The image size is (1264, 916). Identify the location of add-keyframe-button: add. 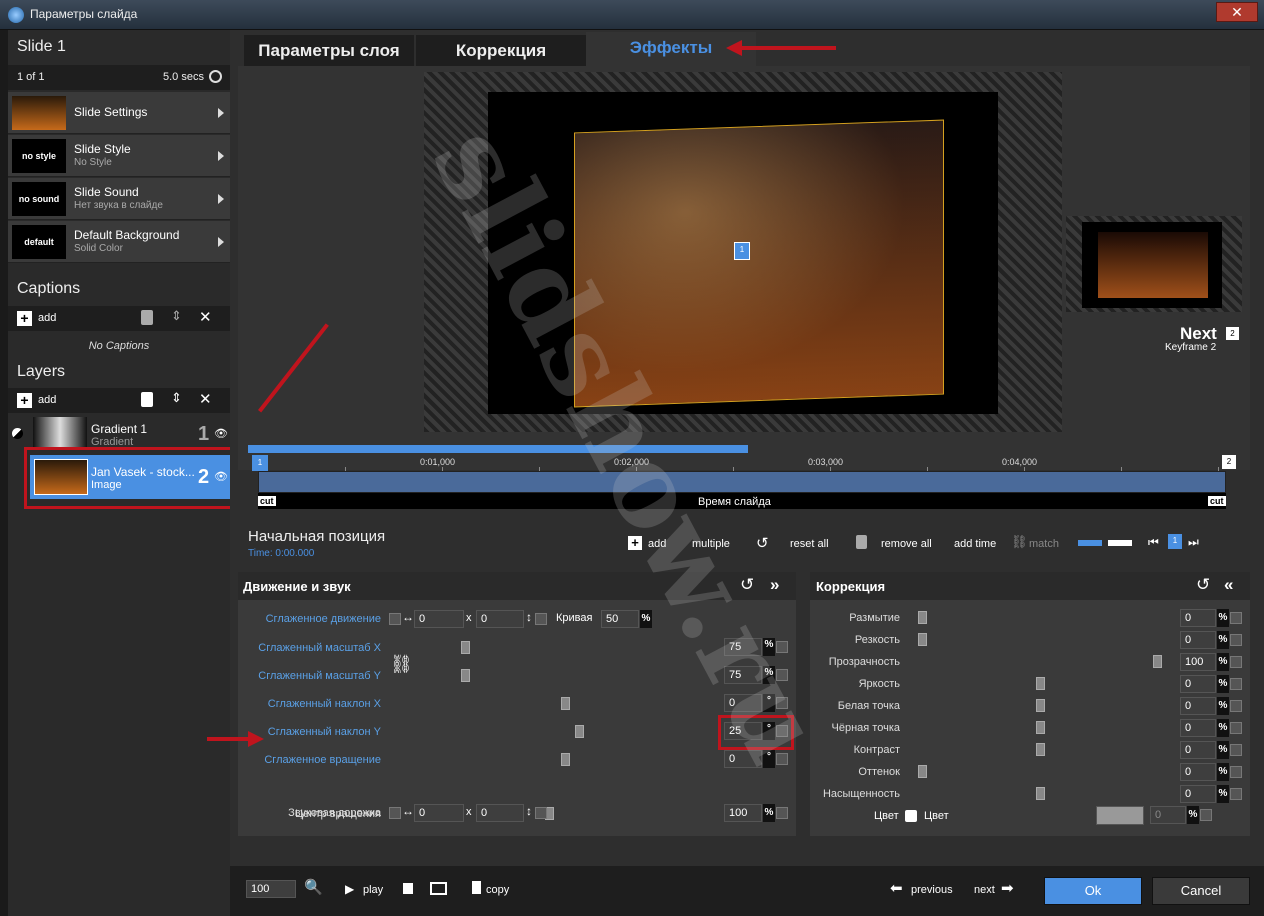
(657, 544).